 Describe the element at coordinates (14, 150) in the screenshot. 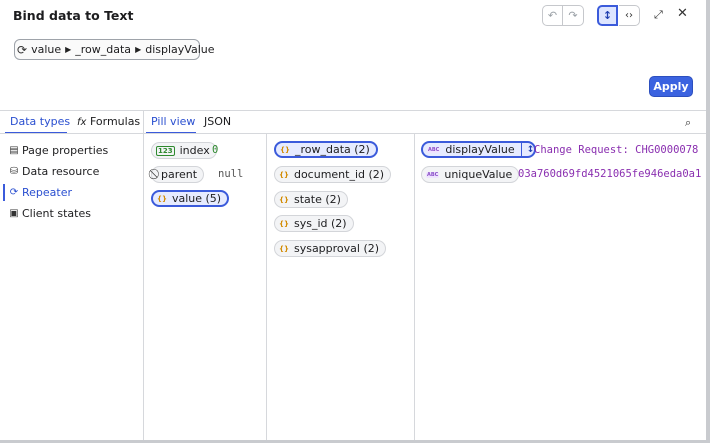

I see `page-icon: ▤` at that location.